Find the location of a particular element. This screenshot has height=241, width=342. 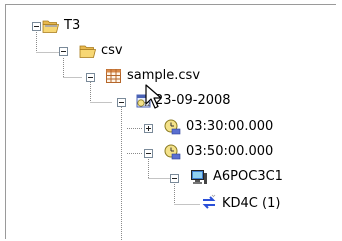

tree-node-date: 23-09-2008 is located at coordinates (193, 101).